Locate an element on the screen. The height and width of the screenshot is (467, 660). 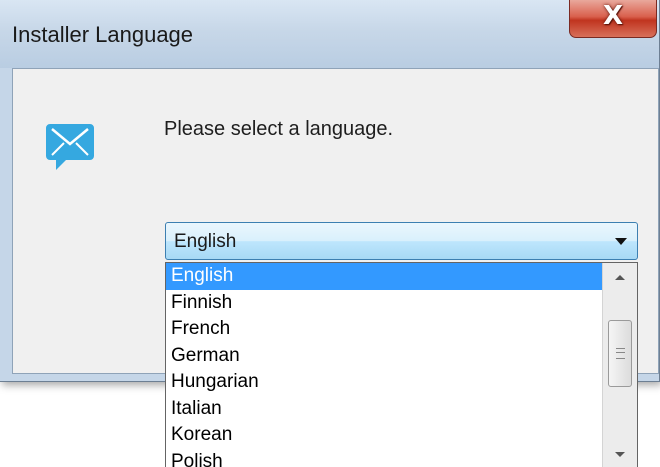
scroll-down-arrow-icon is located at coordinates (620, 454).